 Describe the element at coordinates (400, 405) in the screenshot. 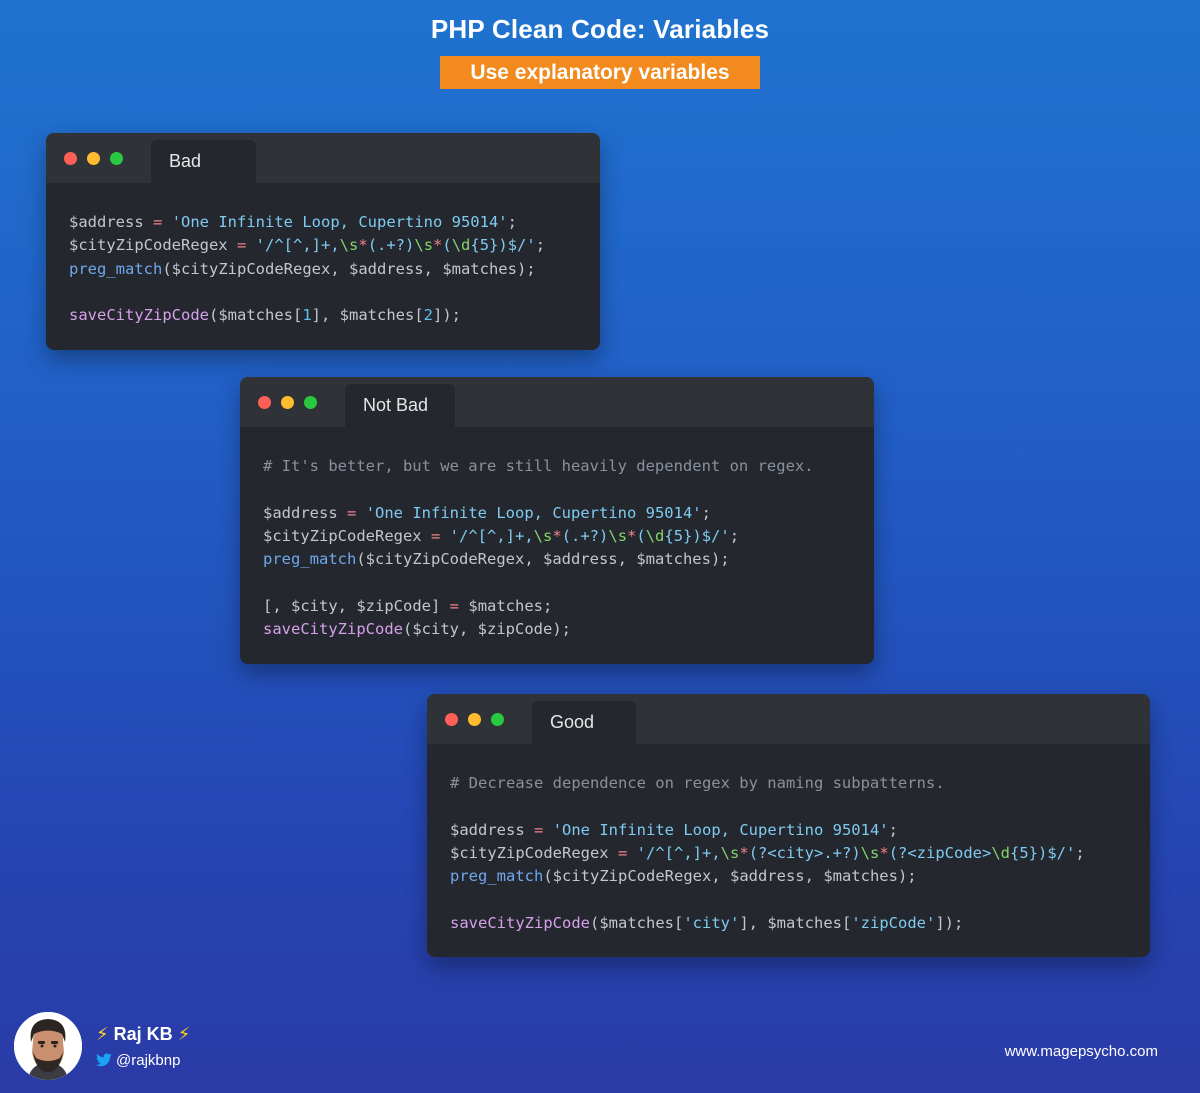

I see `tab-not-bad: Not Bad` at that location.